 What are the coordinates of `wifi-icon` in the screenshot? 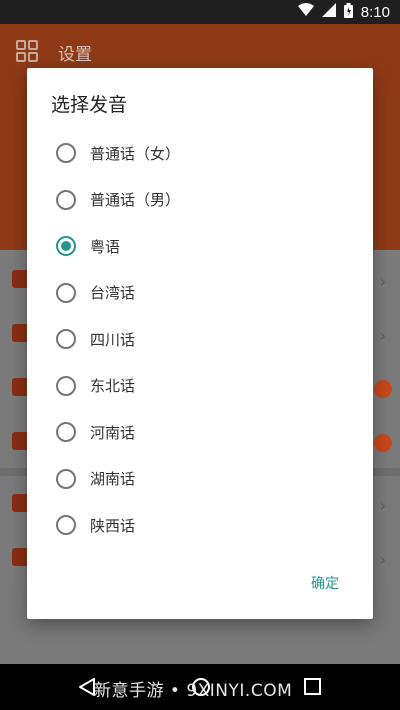 It's located at (305, 12).